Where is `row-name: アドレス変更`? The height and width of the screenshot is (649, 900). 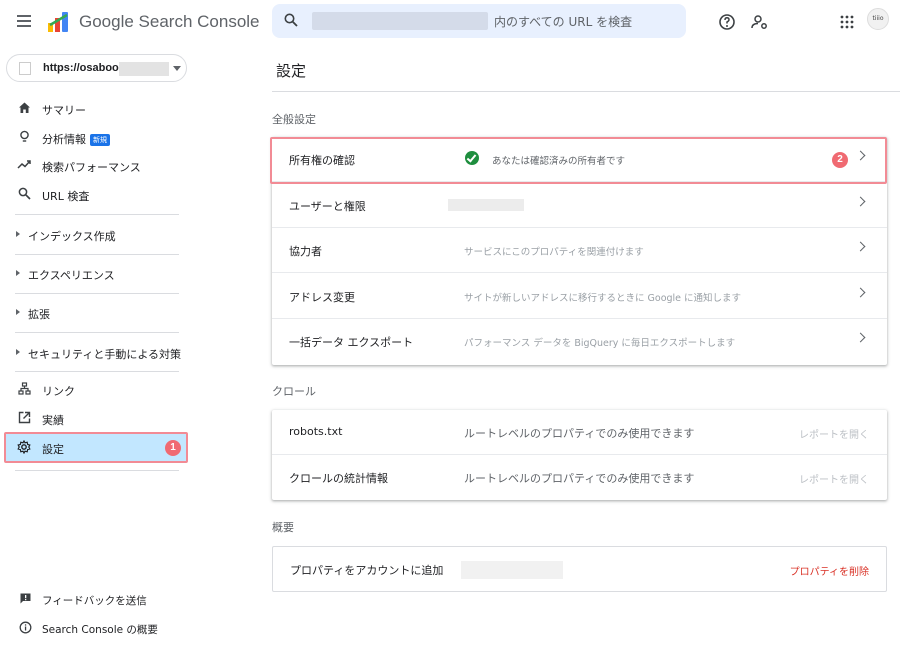 row-name: アドレス変更 is located at coordinates (322, 297).